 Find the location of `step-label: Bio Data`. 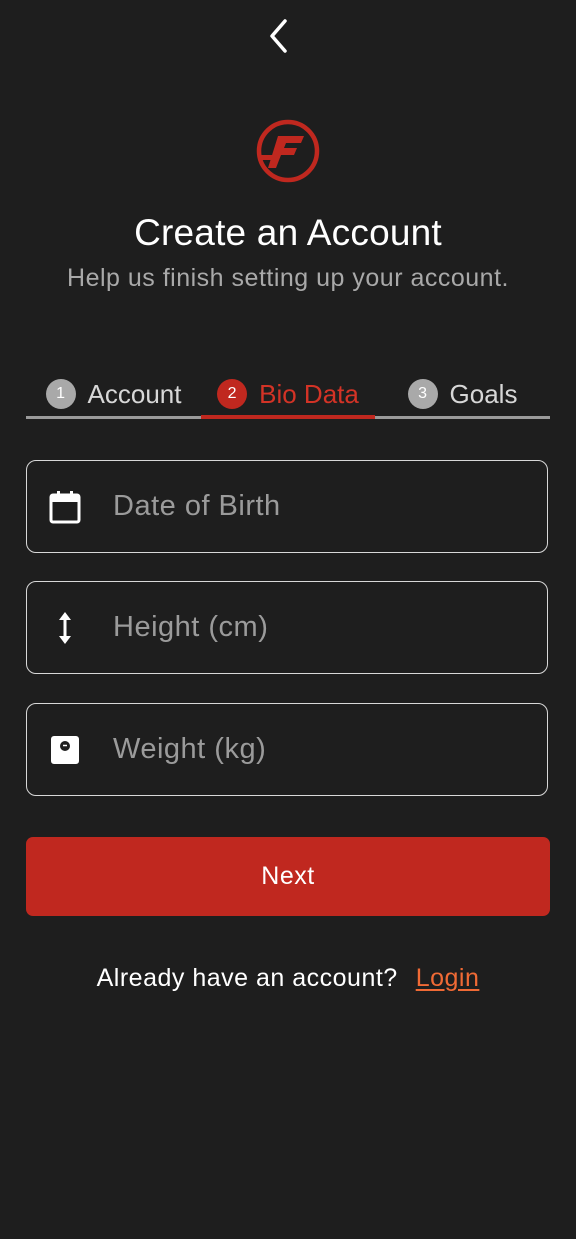

step-label: Bio Data is located at coordinates (309, 393).